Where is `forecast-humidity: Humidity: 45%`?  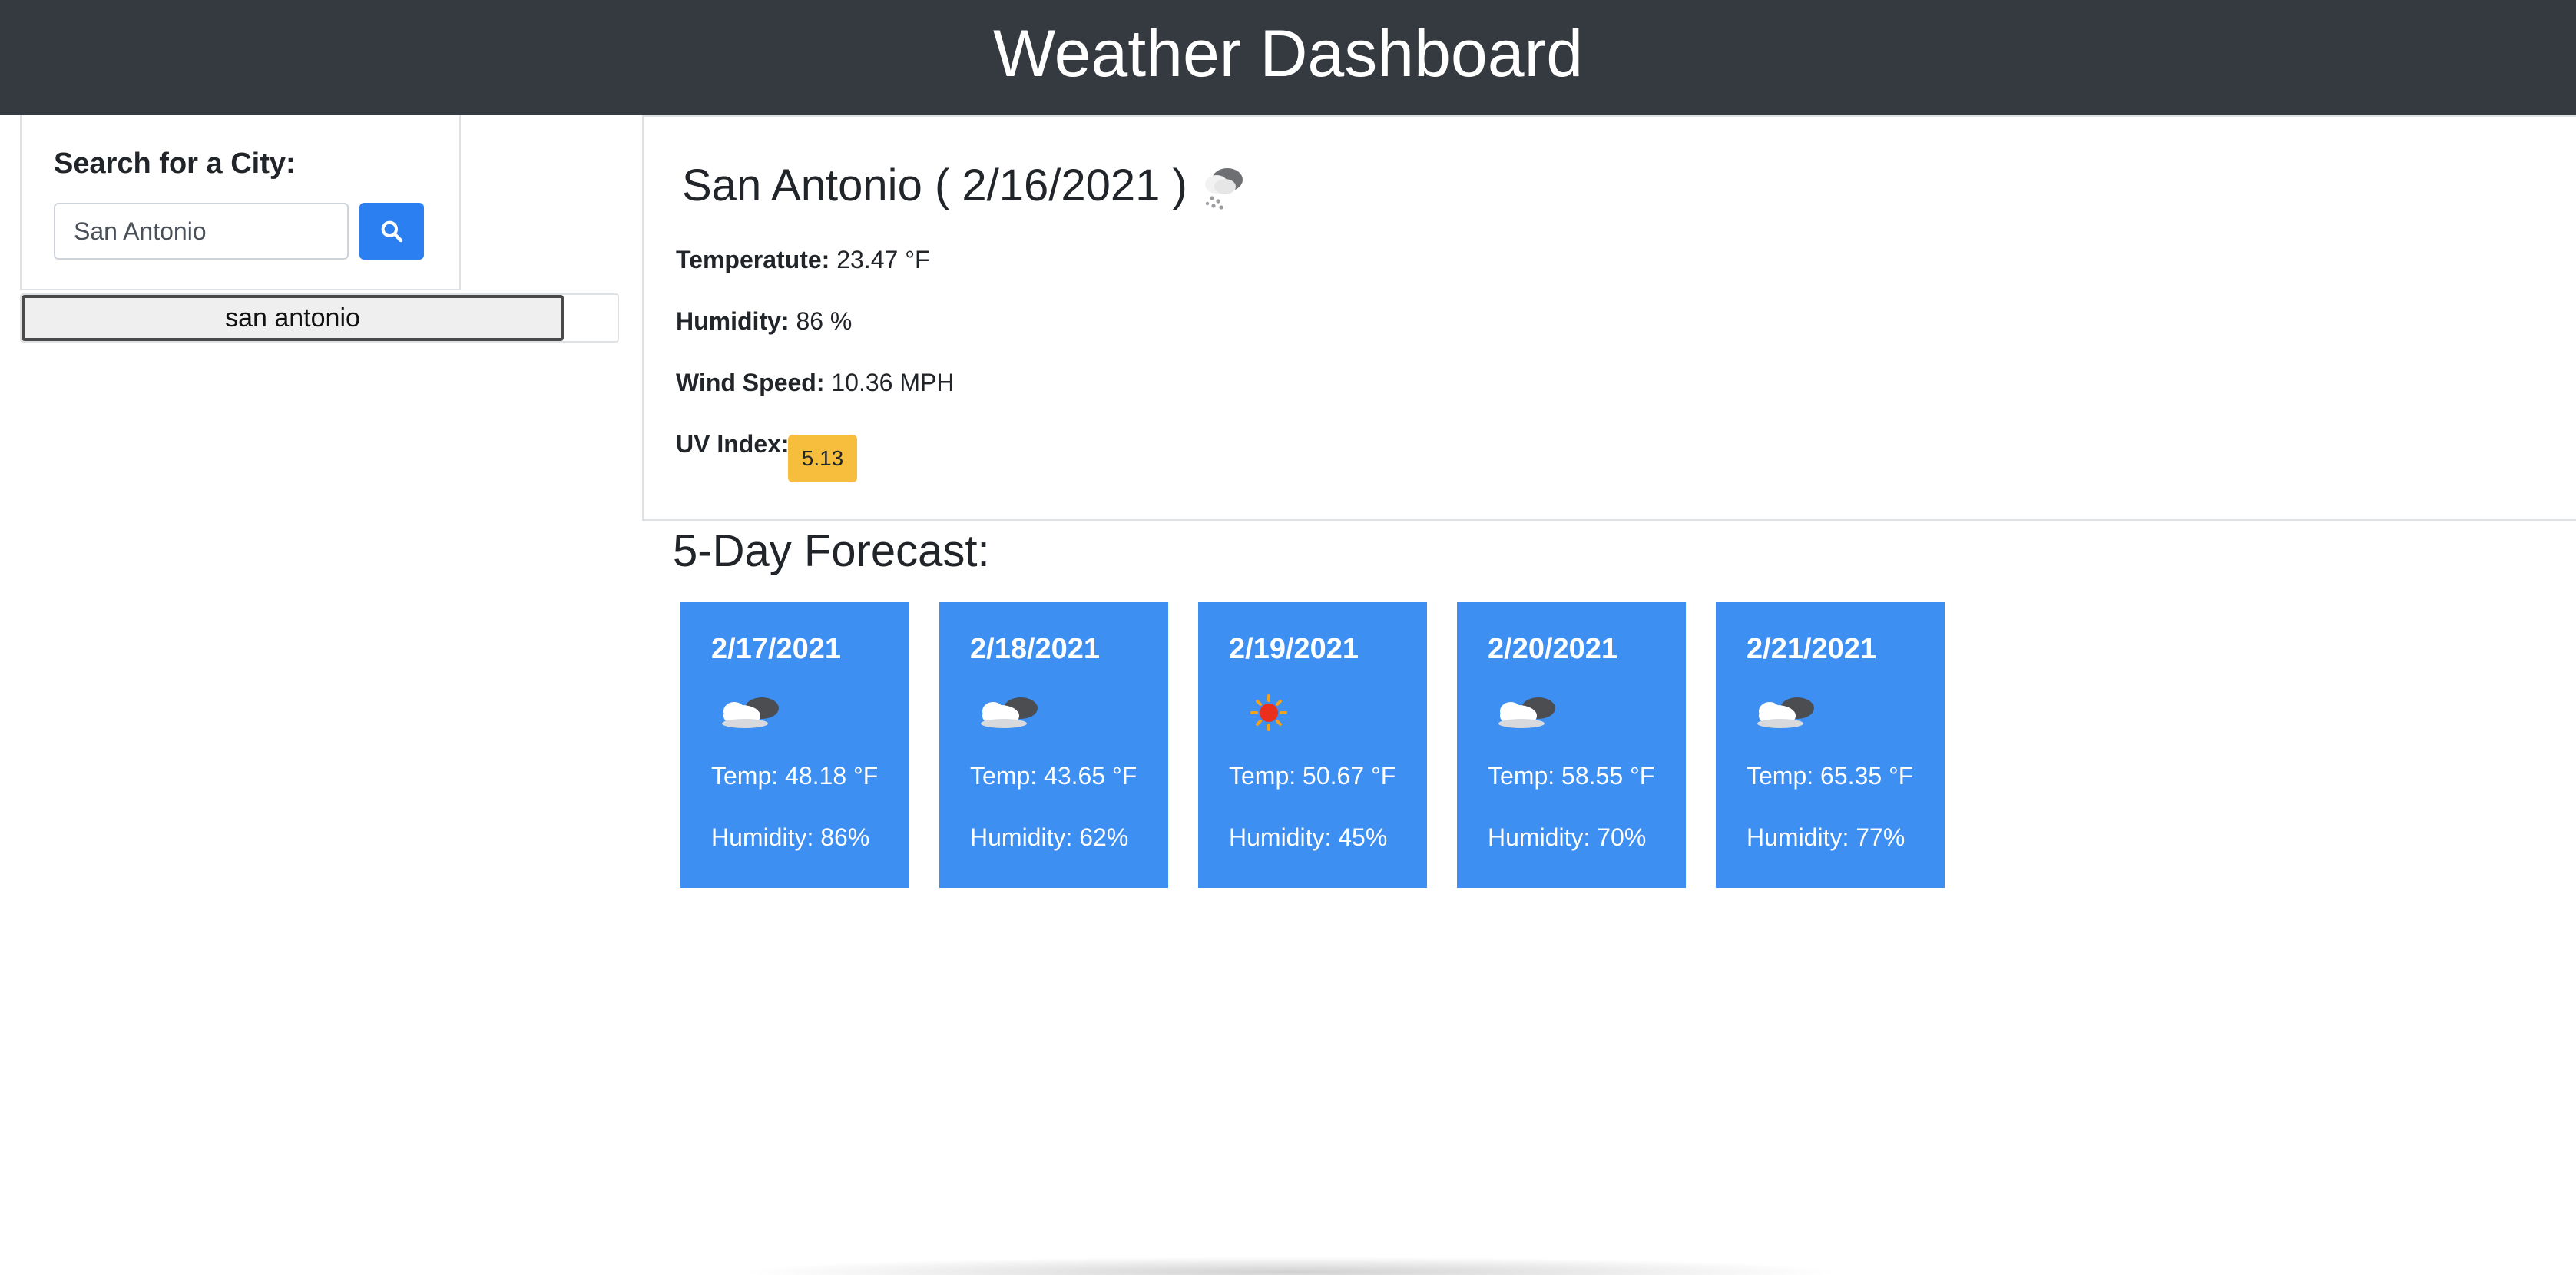 forecast-humidity: Humidity: 45% is located at coordinates (1308, 837).